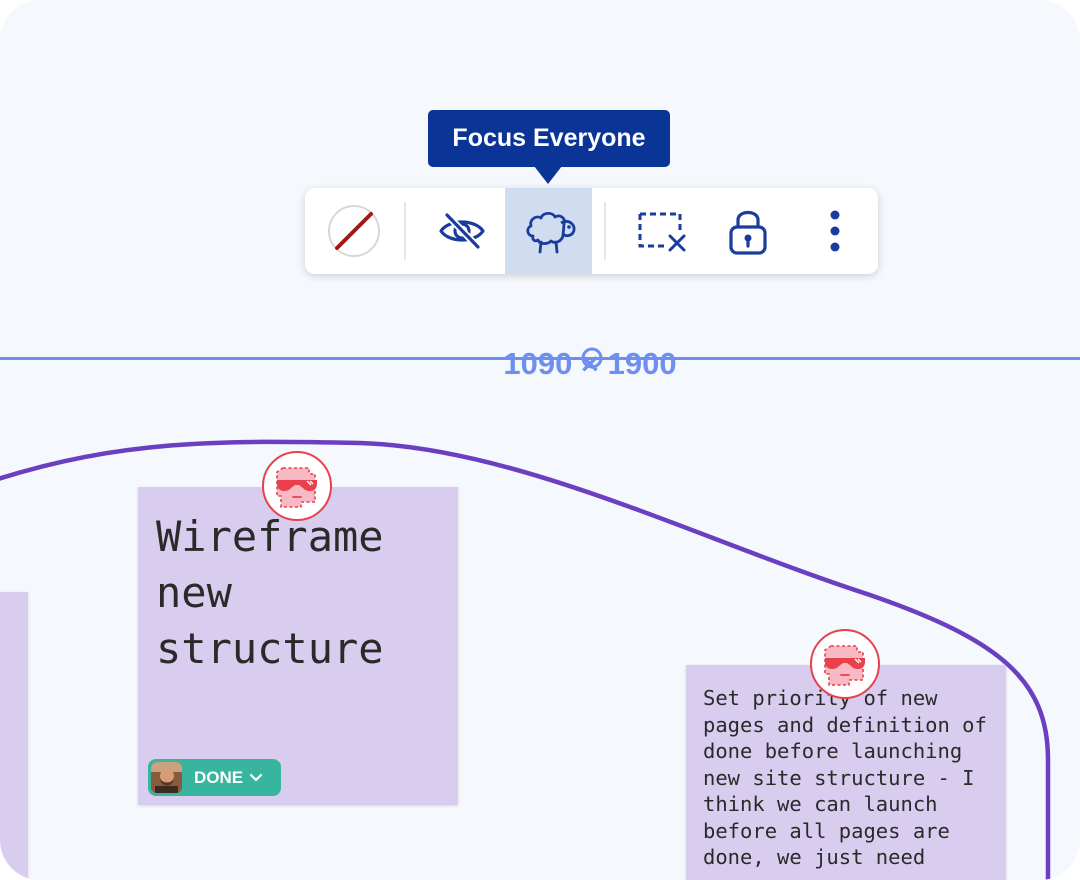  Describe the element at coordinates (270, 592) in the screenshot. I see `sticky-note-text: Wireframe new structure` at that location.